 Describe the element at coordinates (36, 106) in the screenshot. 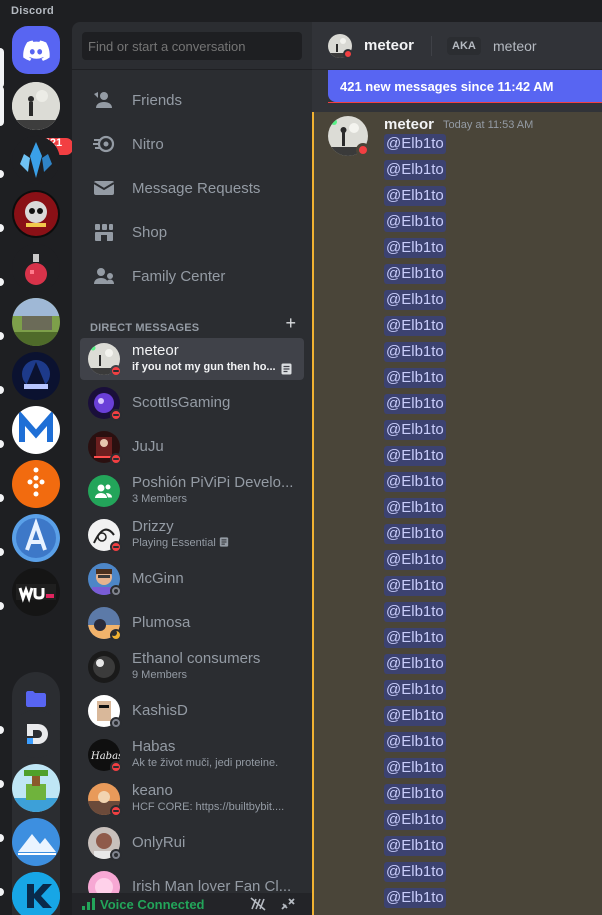

I see `avatar-server-icon` at that location.